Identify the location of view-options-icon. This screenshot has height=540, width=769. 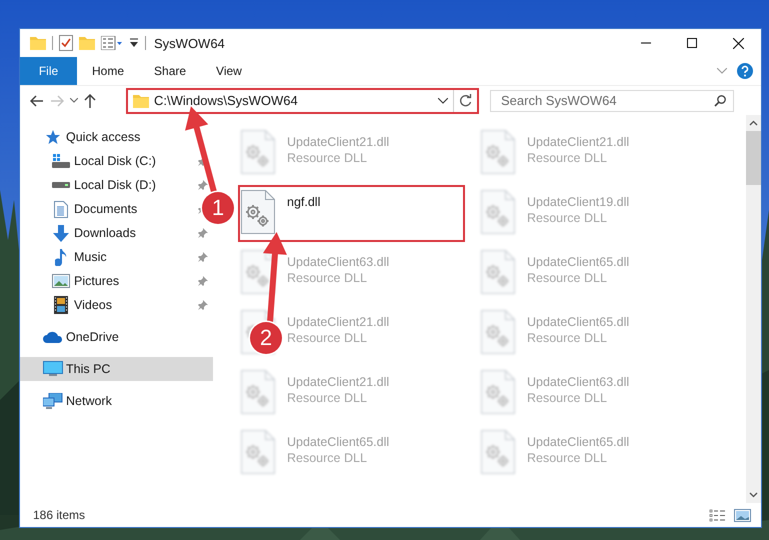
(112, 43).